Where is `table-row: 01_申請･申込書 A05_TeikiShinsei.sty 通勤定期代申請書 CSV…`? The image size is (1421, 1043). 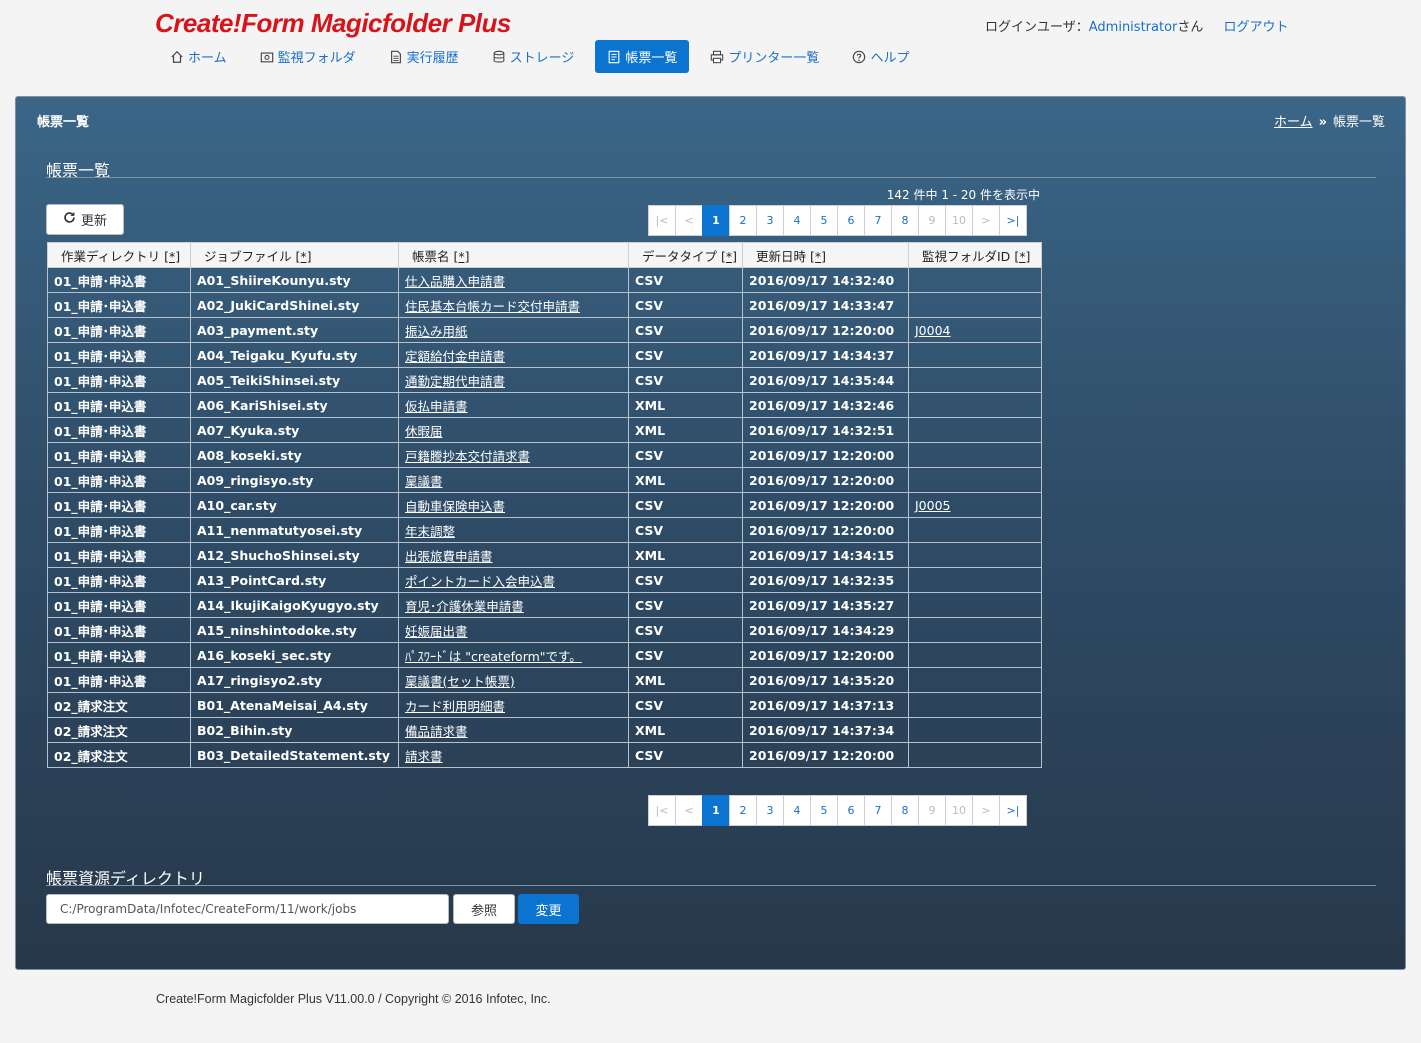
table-row: 01_申請･申込書 A05_TeikiShinsei.sty 通勤定期代申請書 CSV… is located at coordinates (544, 380).